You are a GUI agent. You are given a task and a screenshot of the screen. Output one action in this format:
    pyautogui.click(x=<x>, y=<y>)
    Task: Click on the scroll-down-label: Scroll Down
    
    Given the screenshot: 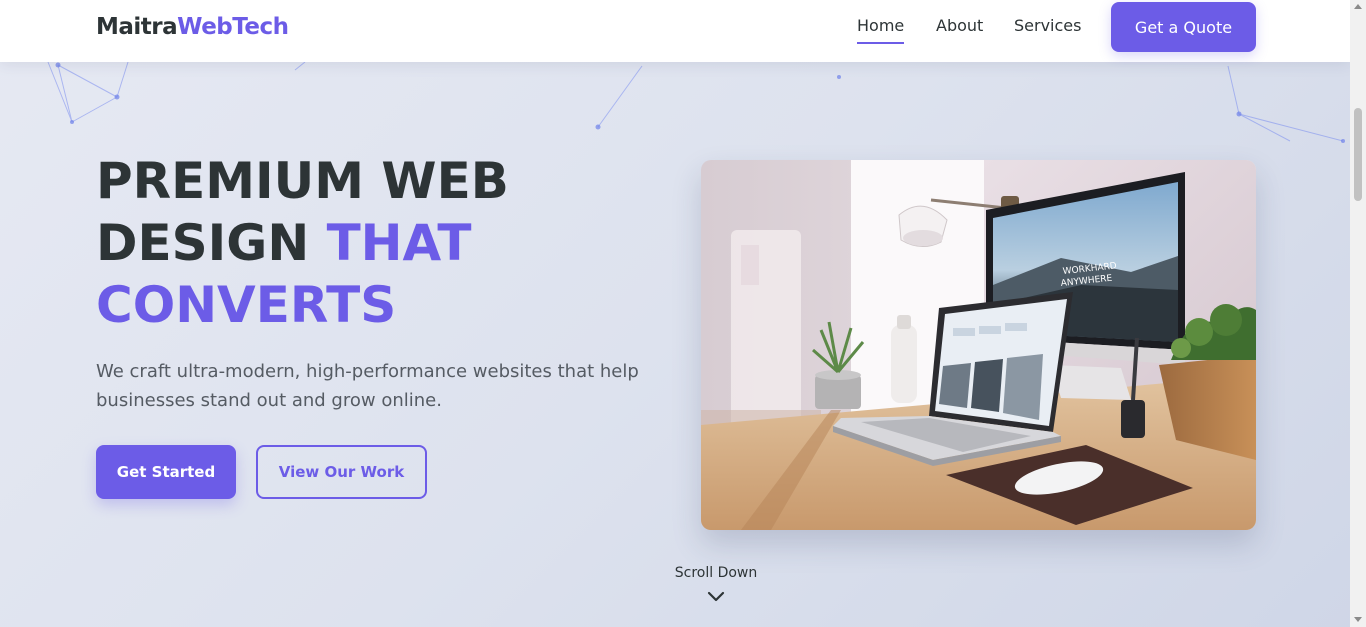 What is the action you would take?
    pyautogui.click(x=716, y=573)
    